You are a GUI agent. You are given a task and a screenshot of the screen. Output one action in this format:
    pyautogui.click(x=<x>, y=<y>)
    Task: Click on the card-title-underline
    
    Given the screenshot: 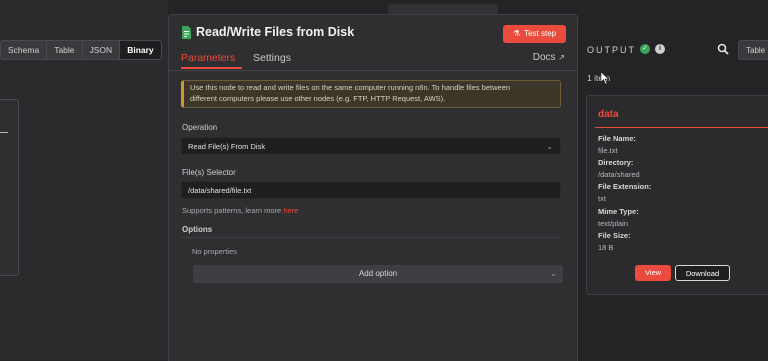 What is the action you would take?
    pyautogui.click(x=681, y=127)
    